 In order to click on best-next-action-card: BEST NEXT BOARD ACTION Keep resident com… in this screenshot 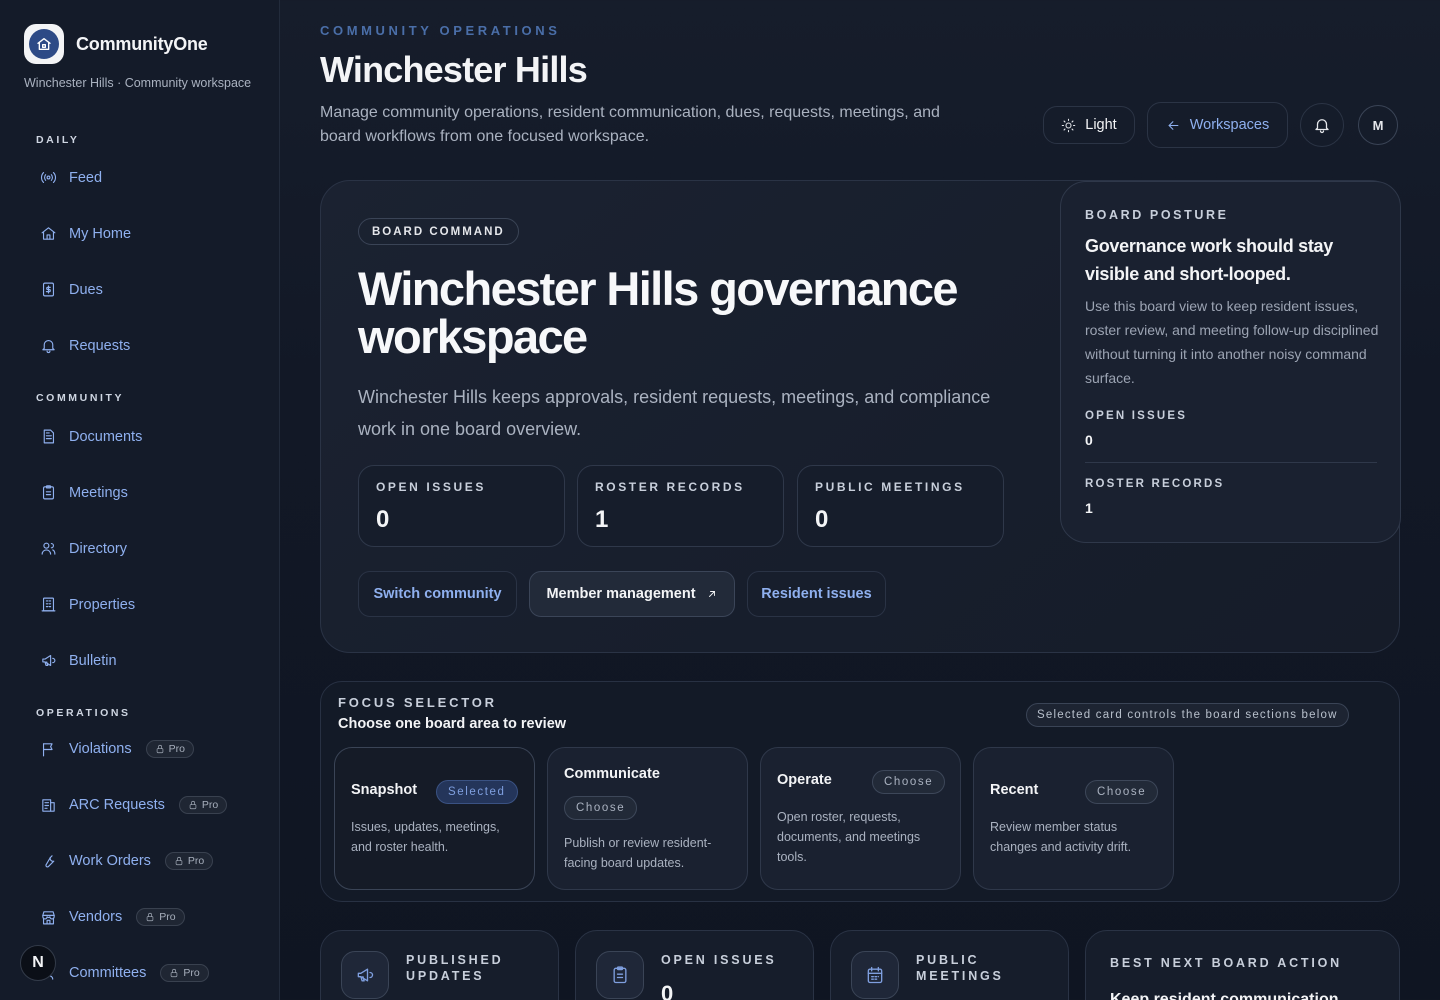, I will do `click(1242, 965)`.